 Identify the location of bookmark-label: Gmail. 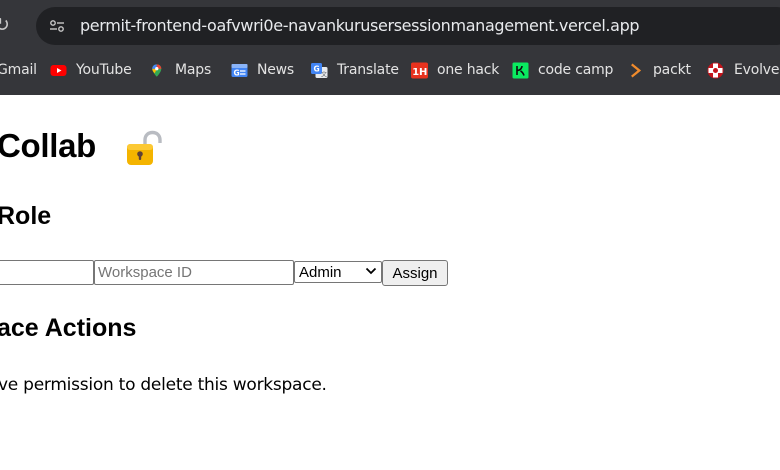
(18, 70).